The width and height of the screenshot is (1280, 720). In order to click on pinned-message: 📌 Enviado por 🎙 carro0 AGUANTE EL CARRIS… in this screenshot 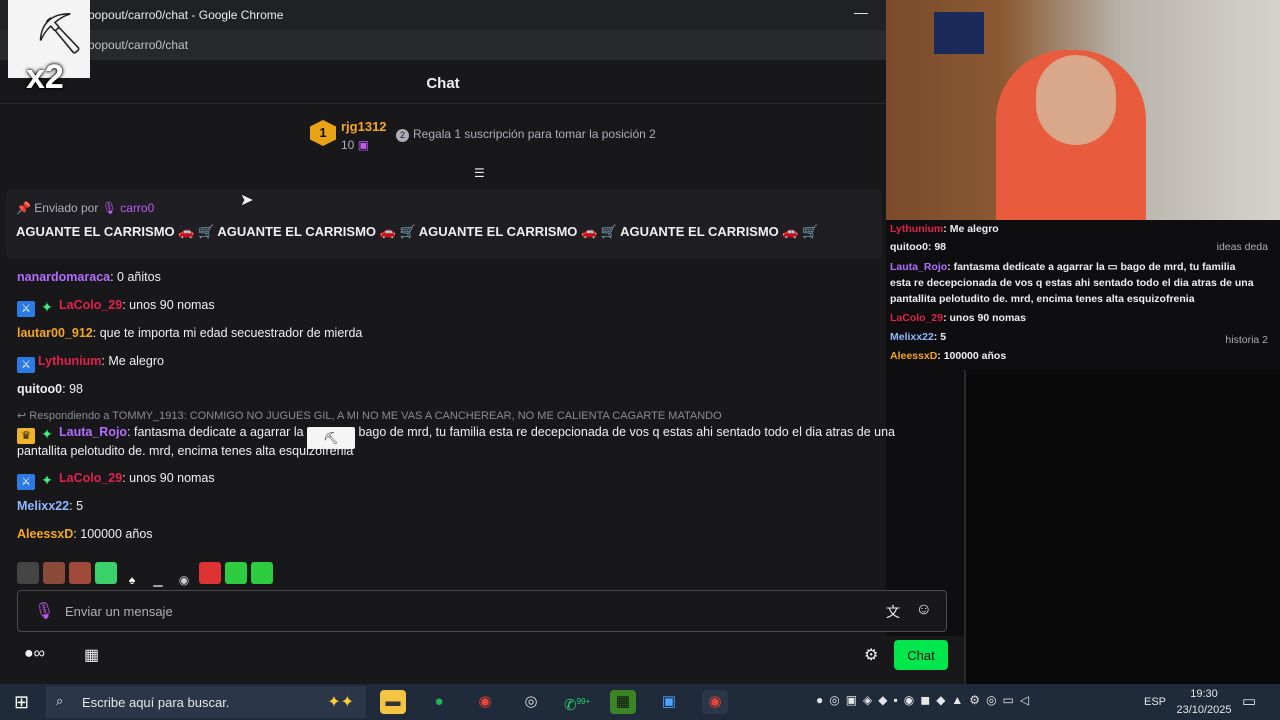, I will do `click(444, 224)`.